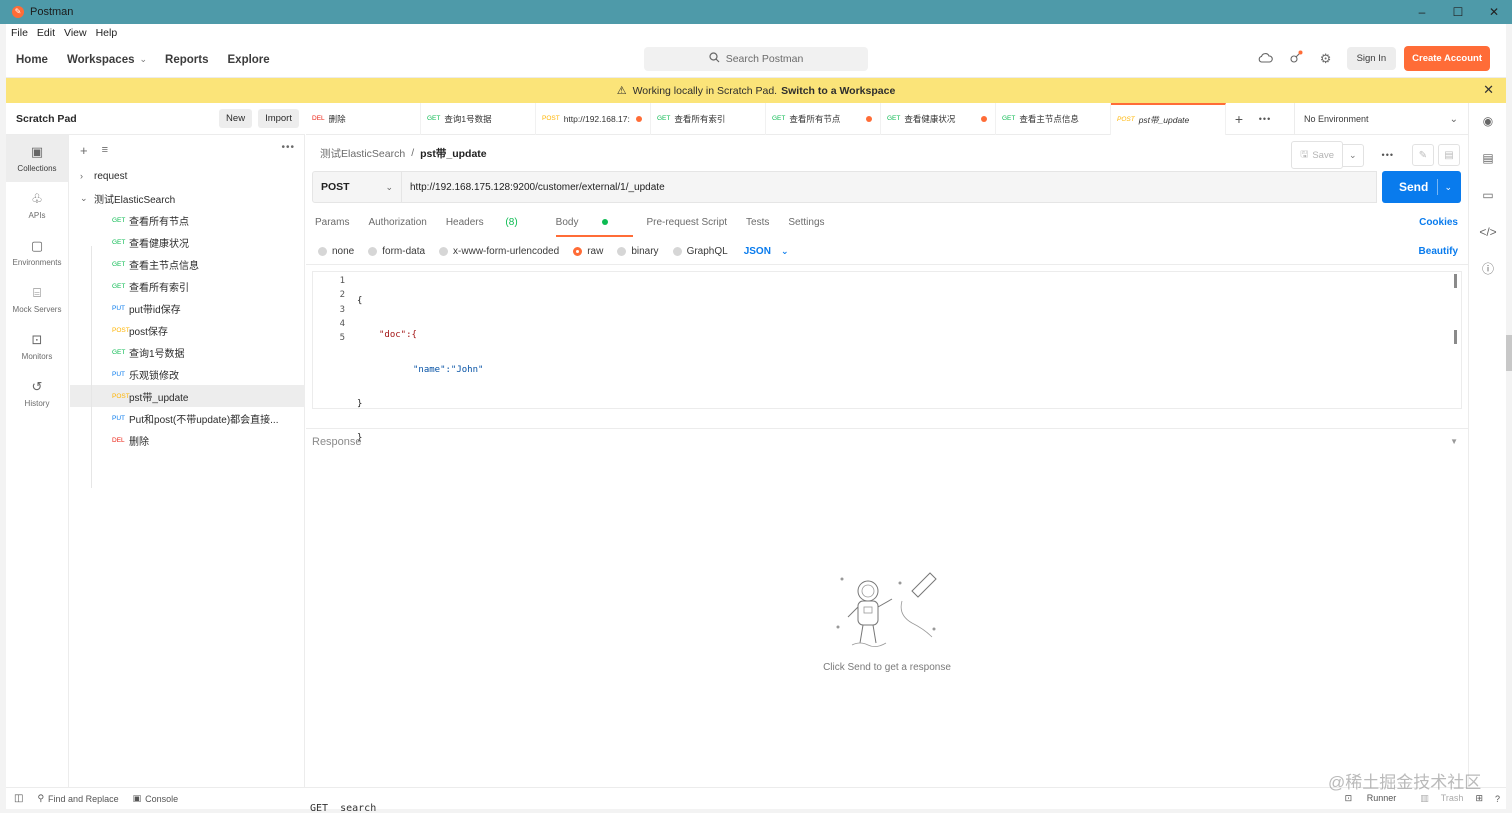  I want to click on send-button: Send ⌄, so click(1421, 187).